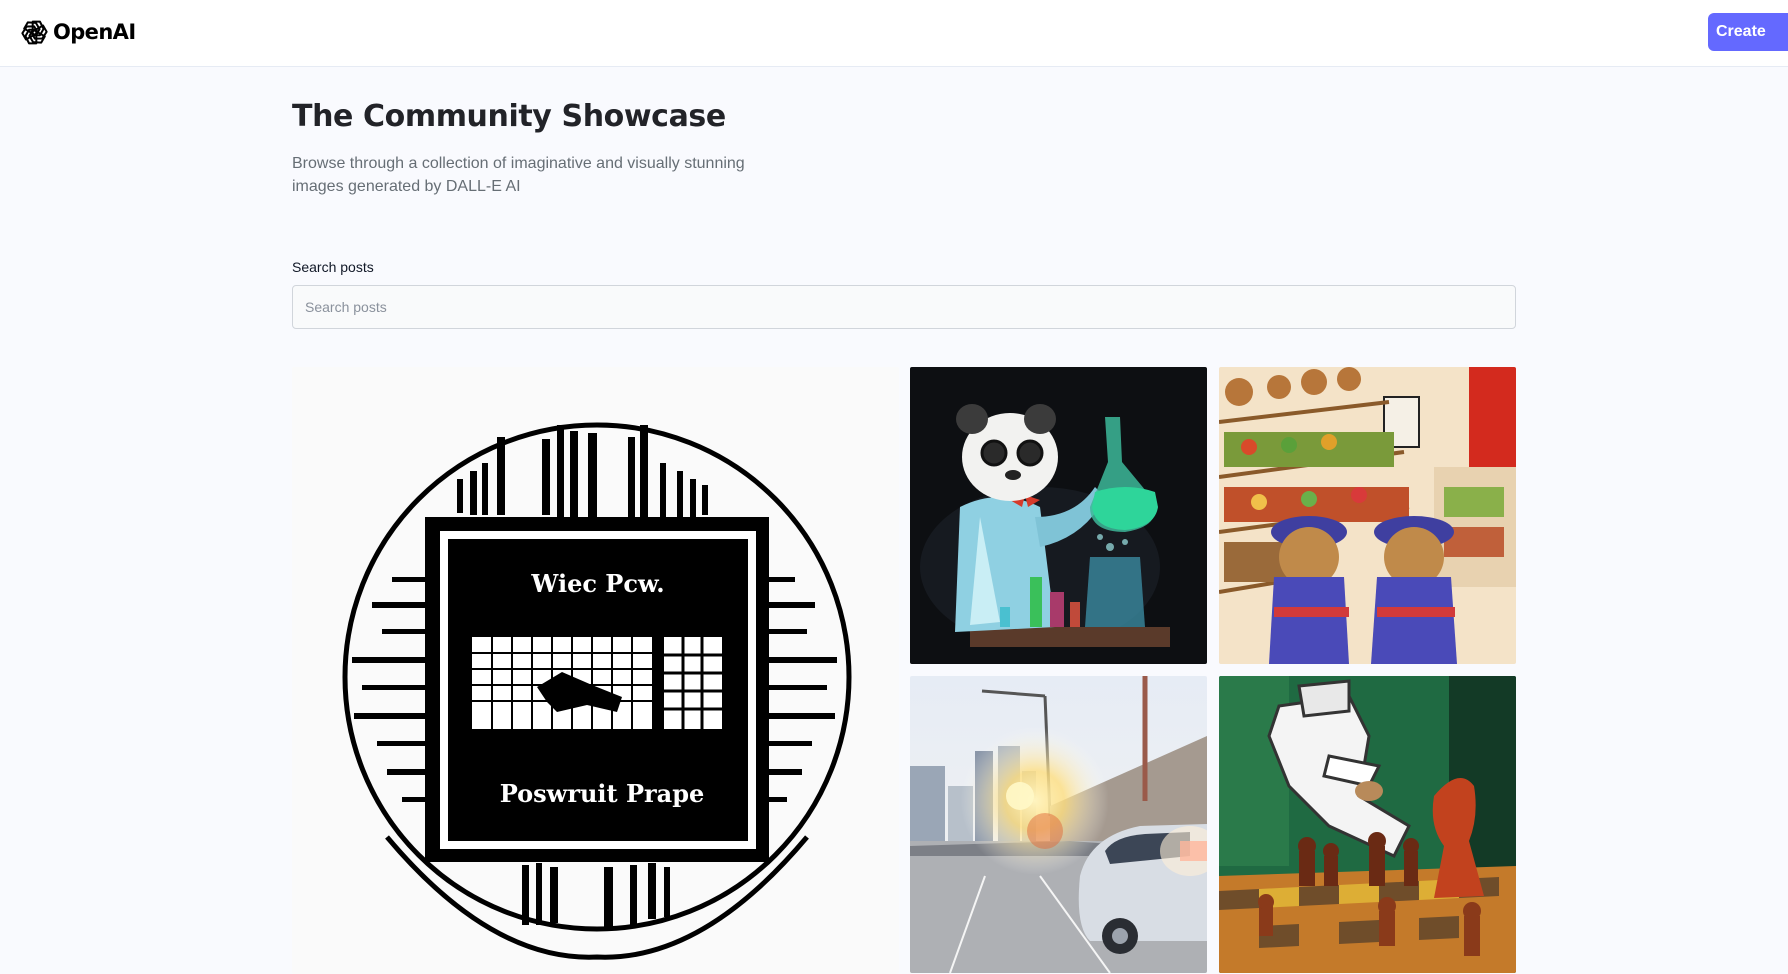 This screenshot has height=974, width=1788. Describe the element at coordinates (597, 583) in the screenshot. I see `card-logo-top-text: Wiec Pcw.` at that location.